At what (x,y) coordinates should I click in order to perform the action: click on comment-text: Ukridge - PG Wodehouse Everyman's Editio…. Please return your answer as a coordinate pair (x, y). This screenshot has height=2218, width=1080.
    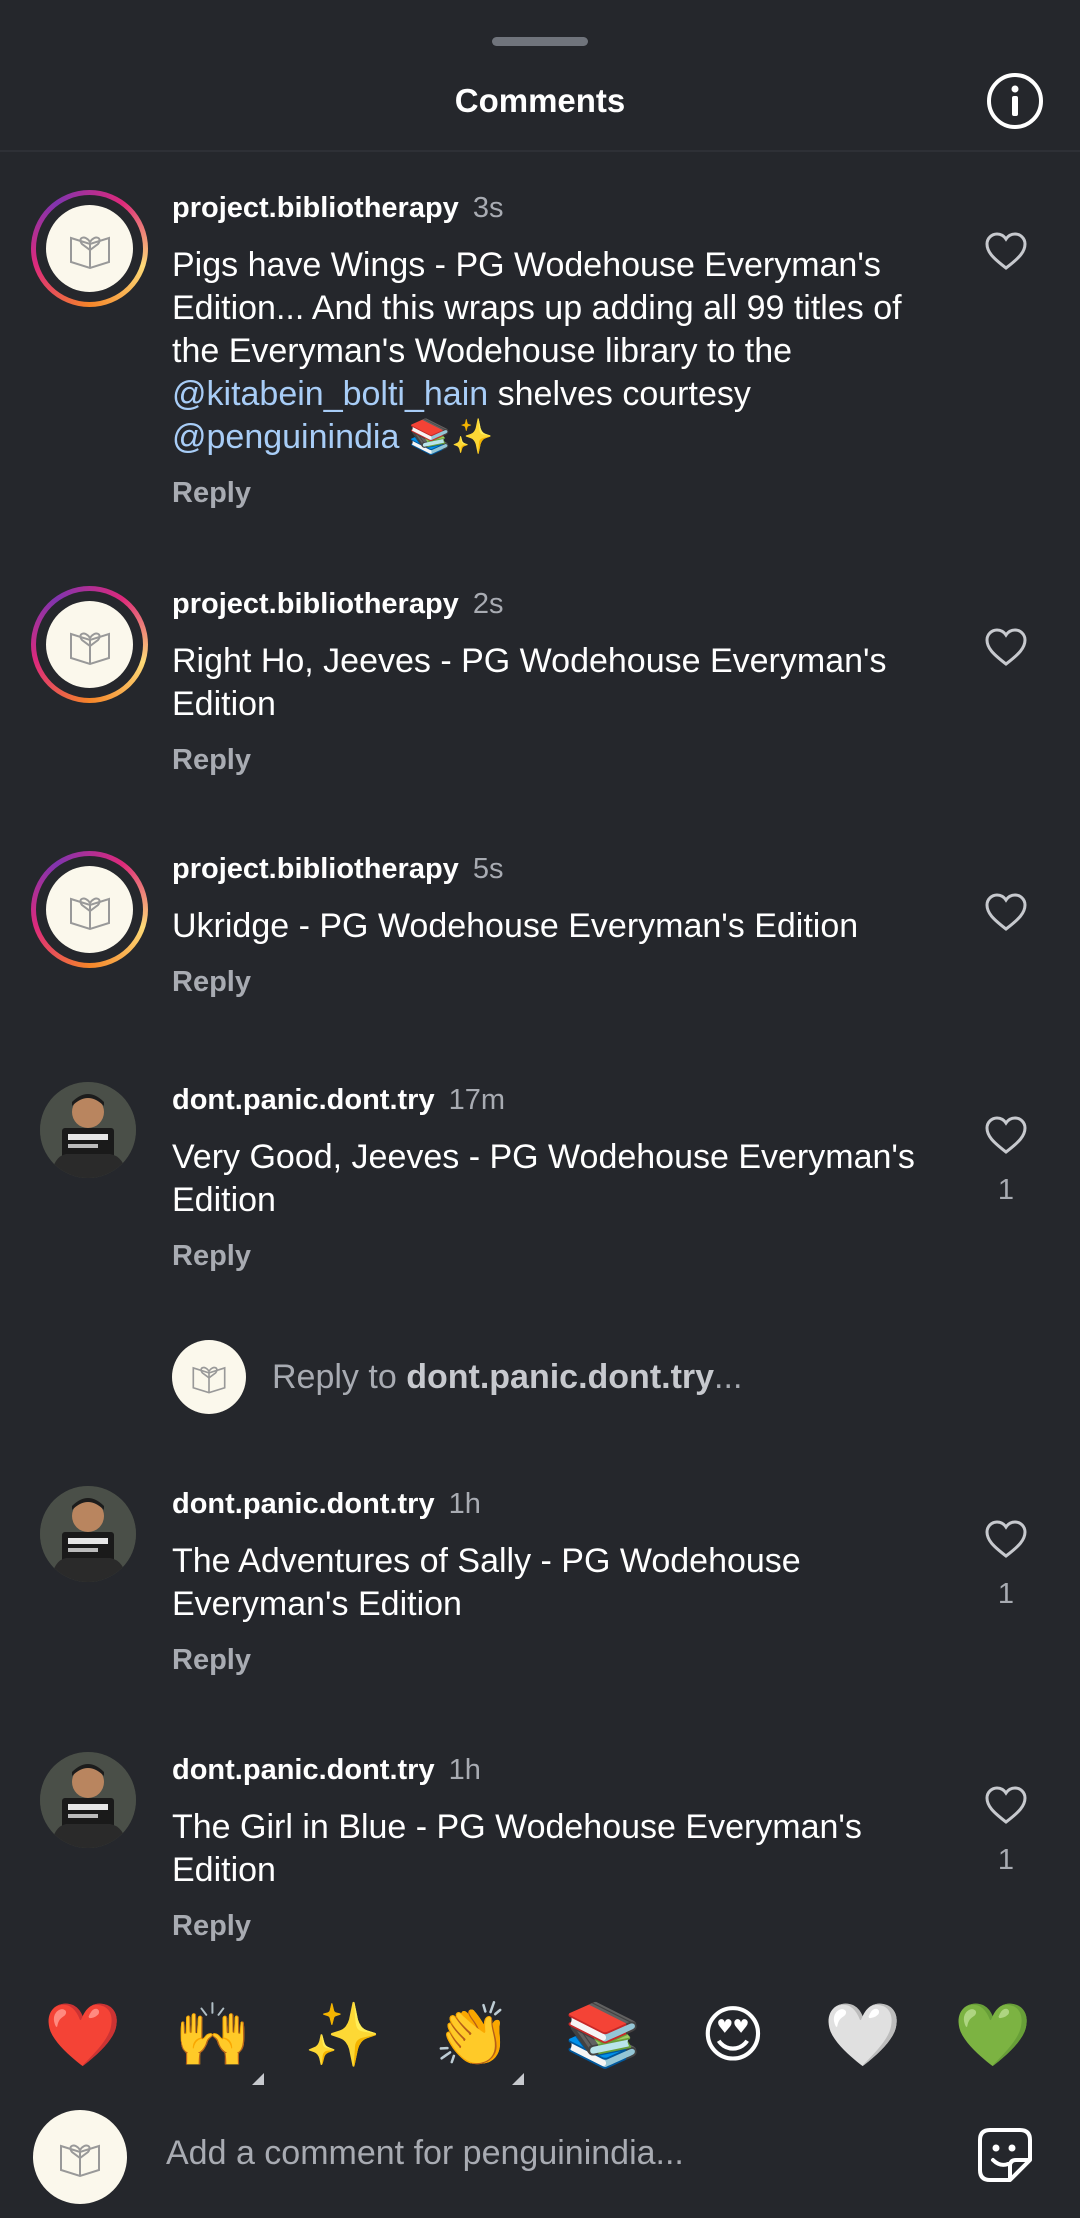
    Looking at the image, I should click on (515, 926).